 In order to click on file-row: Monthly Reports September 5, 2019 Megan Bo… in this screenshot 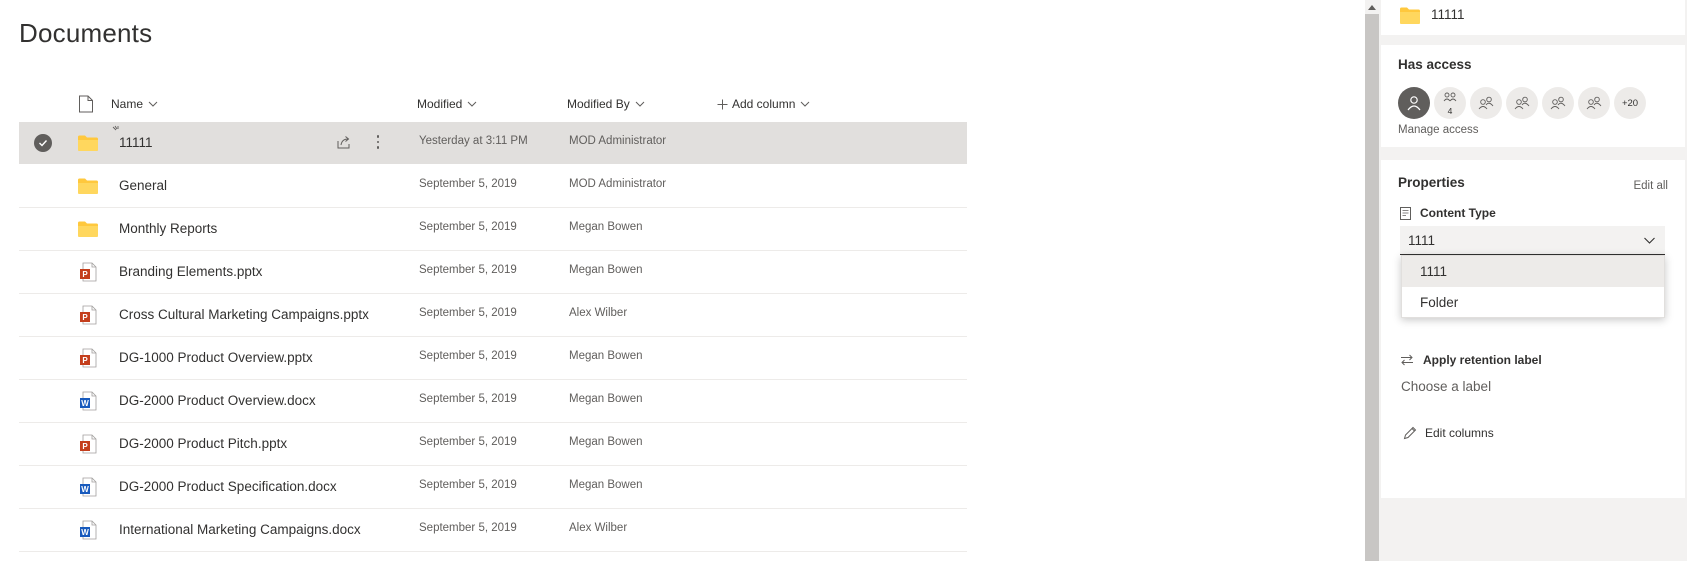, I will do `click(493, 229)`.